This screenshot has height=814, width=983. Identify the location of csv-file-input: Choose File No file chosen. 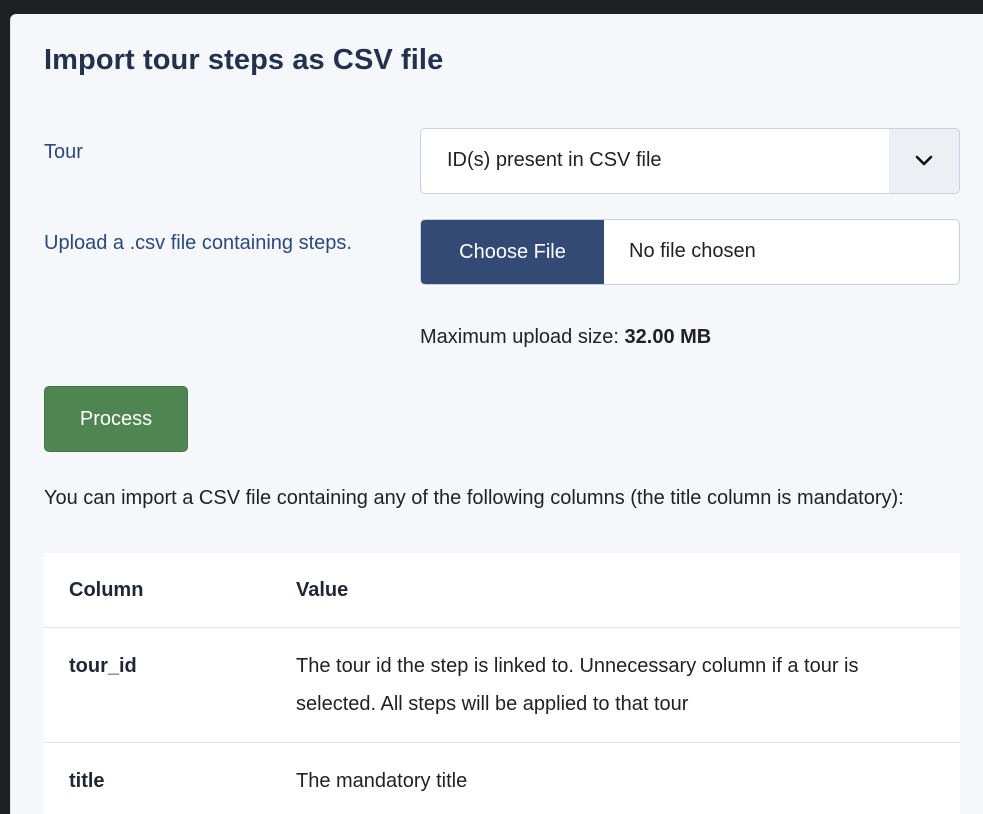
(690, 252).